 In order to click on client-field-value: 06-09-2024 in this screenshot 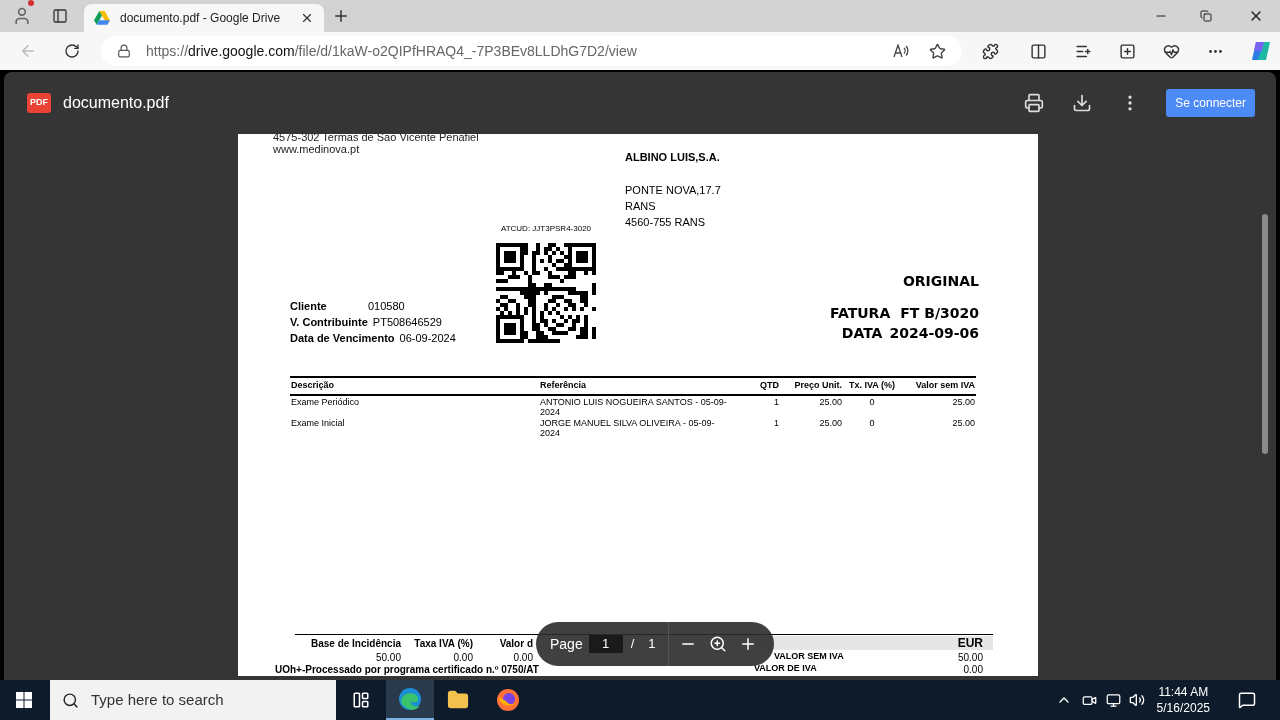, I will do `click(427, 338)`.